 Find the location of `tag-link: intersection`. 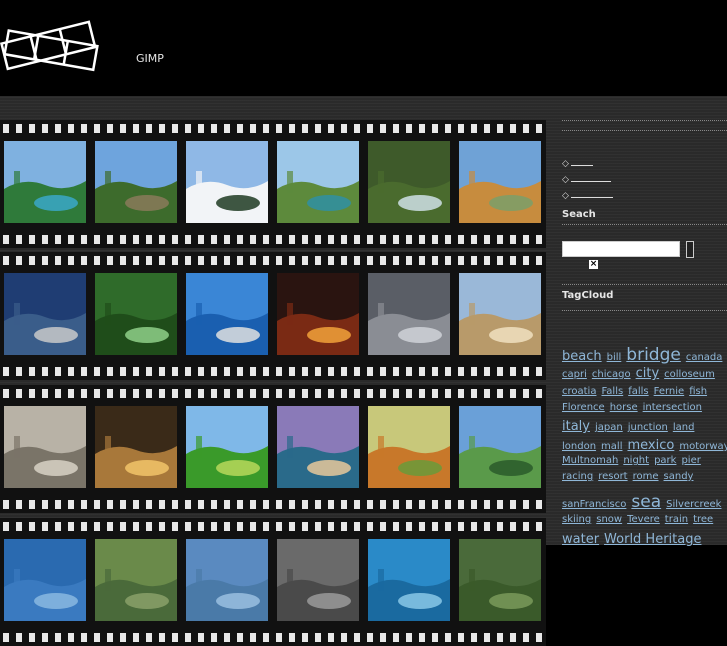

tag-link: intersection is located at coordinates (672, 407).